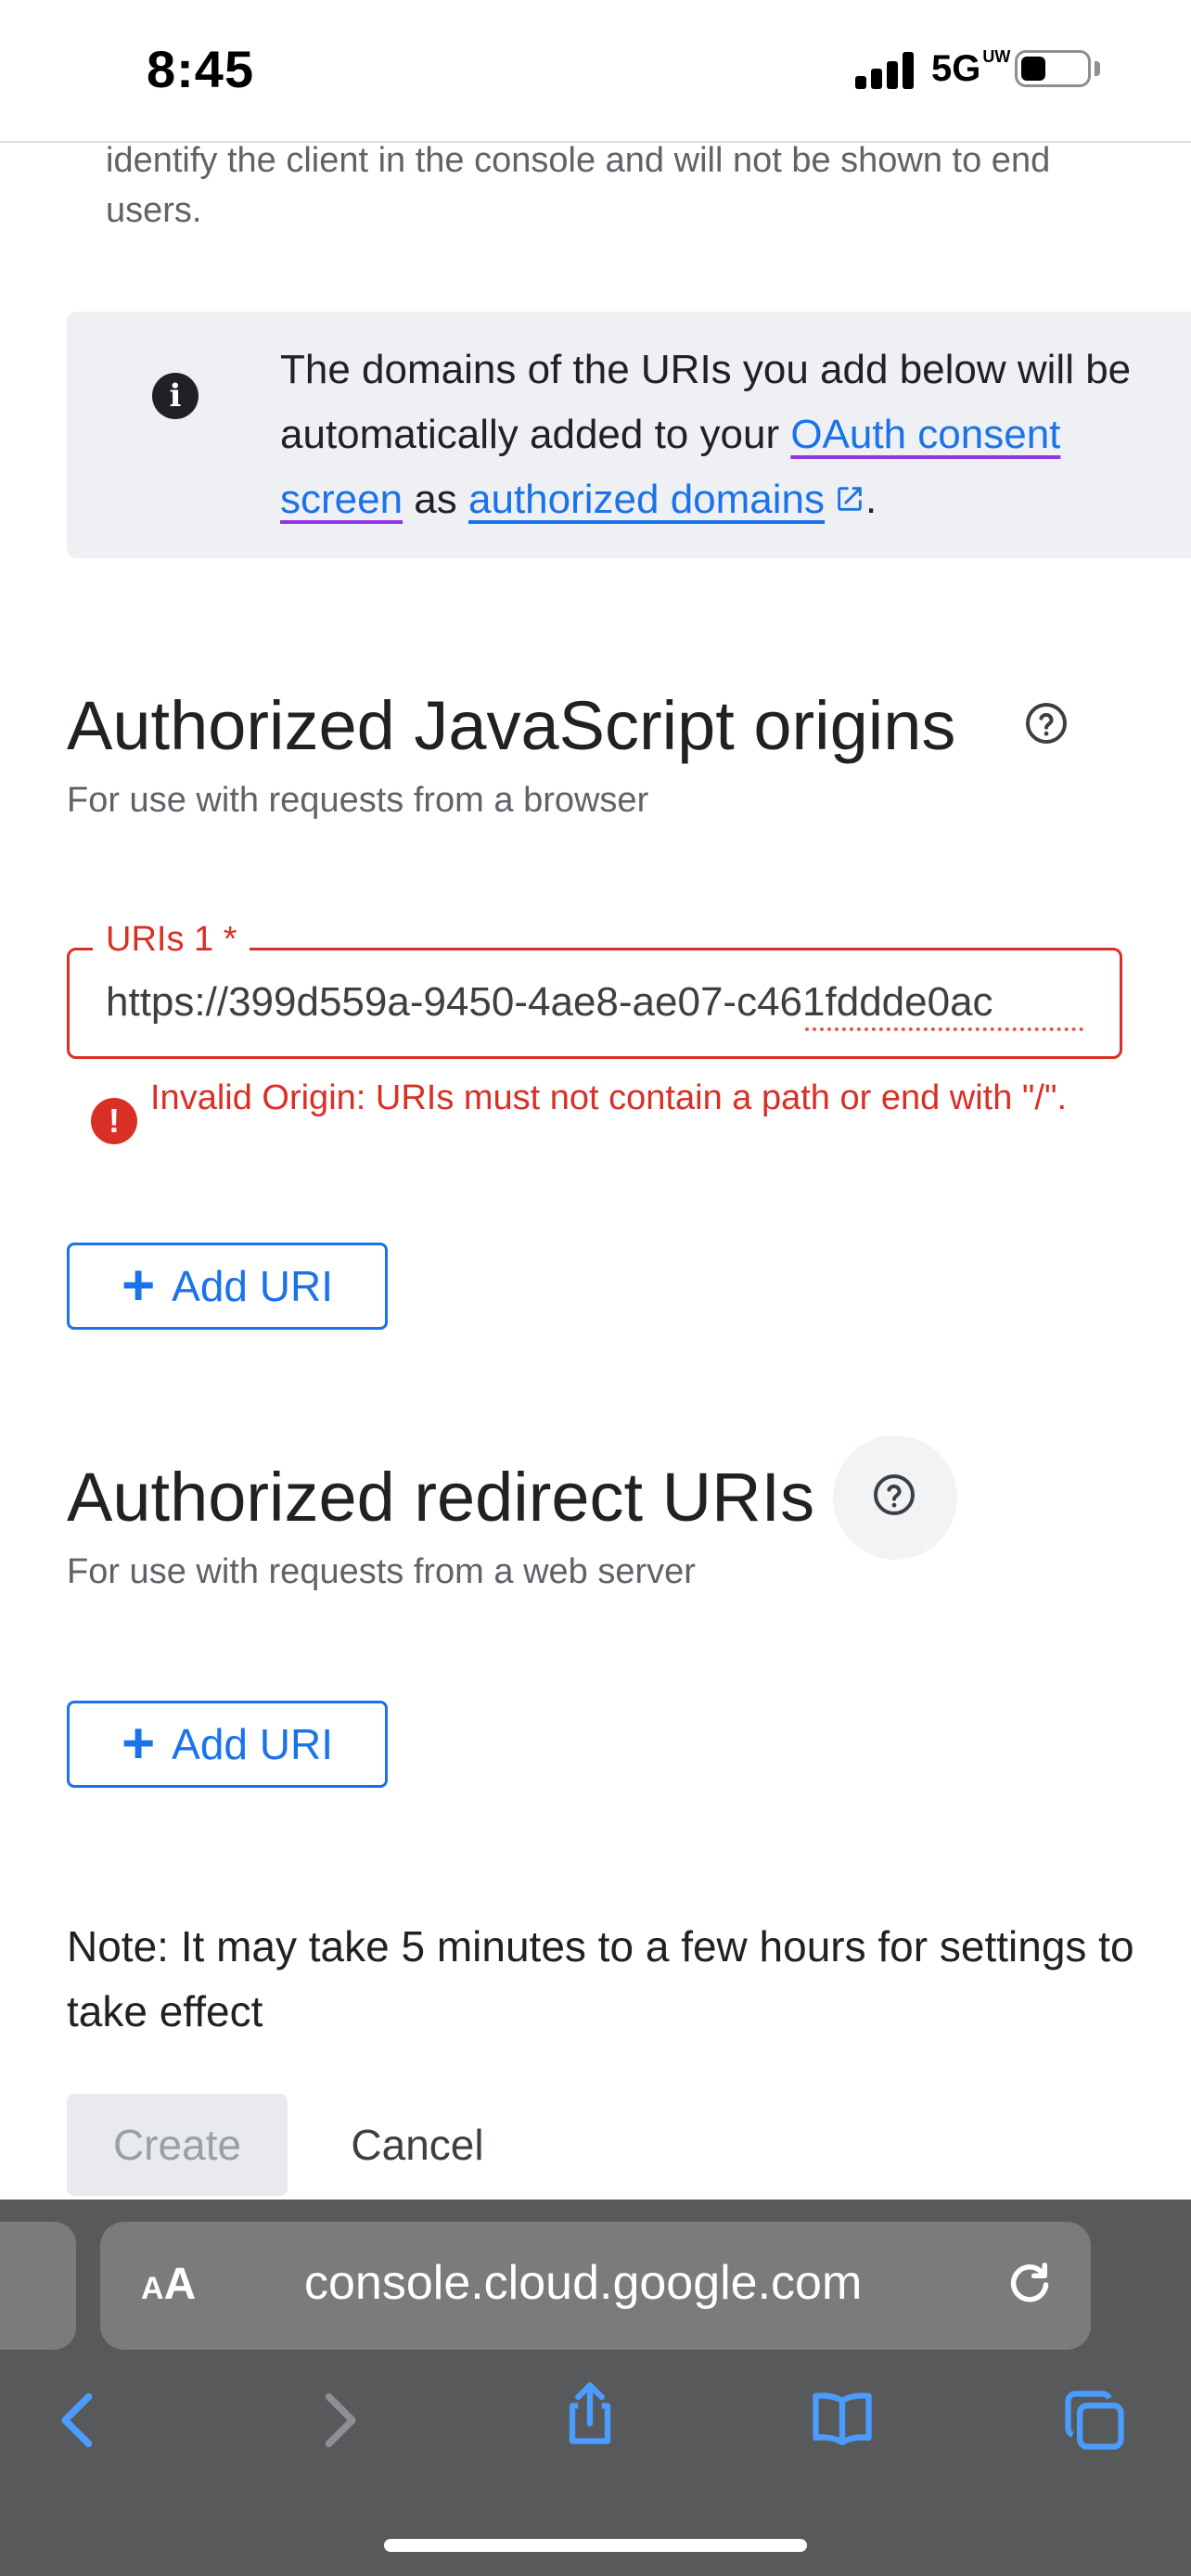 The image size is (1191, 2576). What do you see at coordinates (647, 499) in the screenshot?
I see `authorized-domains-link: authorized domains` at bounding box center [647, 499].